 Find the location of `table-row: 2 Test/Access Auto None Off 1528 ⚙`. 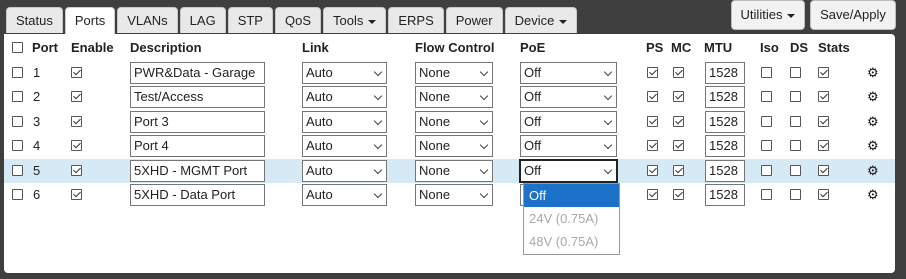

table-row: 2 Test/Access Auto None Off 1528 ⚙ is located at coordinates (449, 97).